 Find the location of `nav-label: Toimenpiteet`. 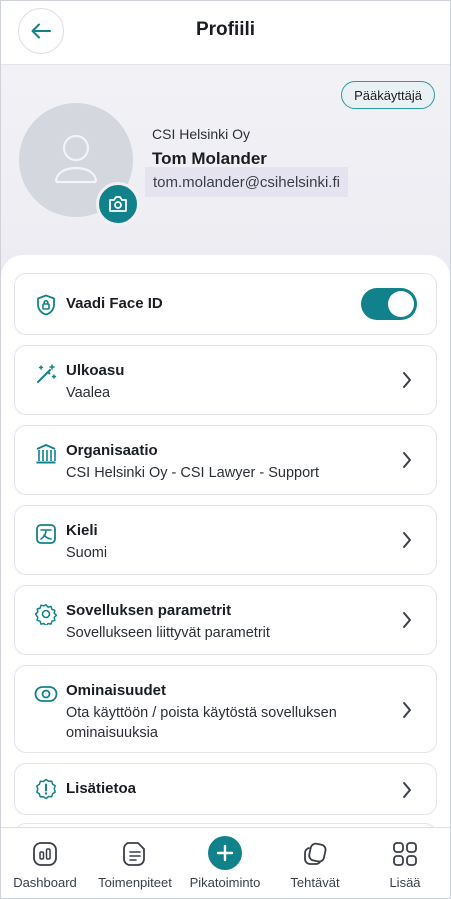

nav-label: Toimenpiteet is located at coordinates (135, 882).